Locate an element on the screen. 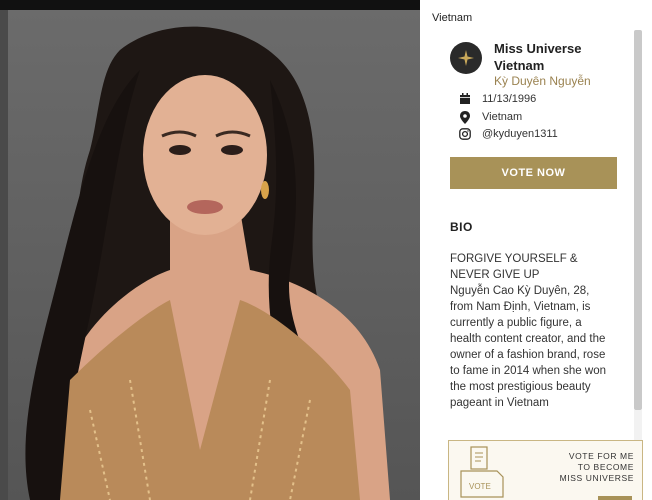  banner-line-1: VOTE FOR ME is located at coordinates (601, 456).